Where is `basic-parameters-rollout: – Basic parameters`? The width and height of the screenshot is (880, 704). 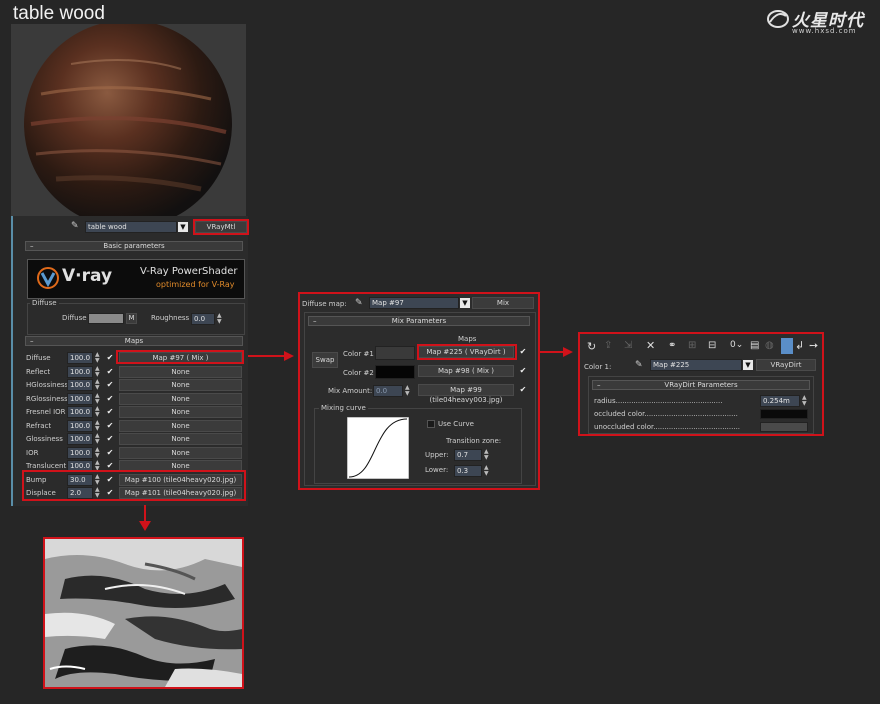 basic-parameters-rollout: – Basic parameters is located at coordinates (134, 246).